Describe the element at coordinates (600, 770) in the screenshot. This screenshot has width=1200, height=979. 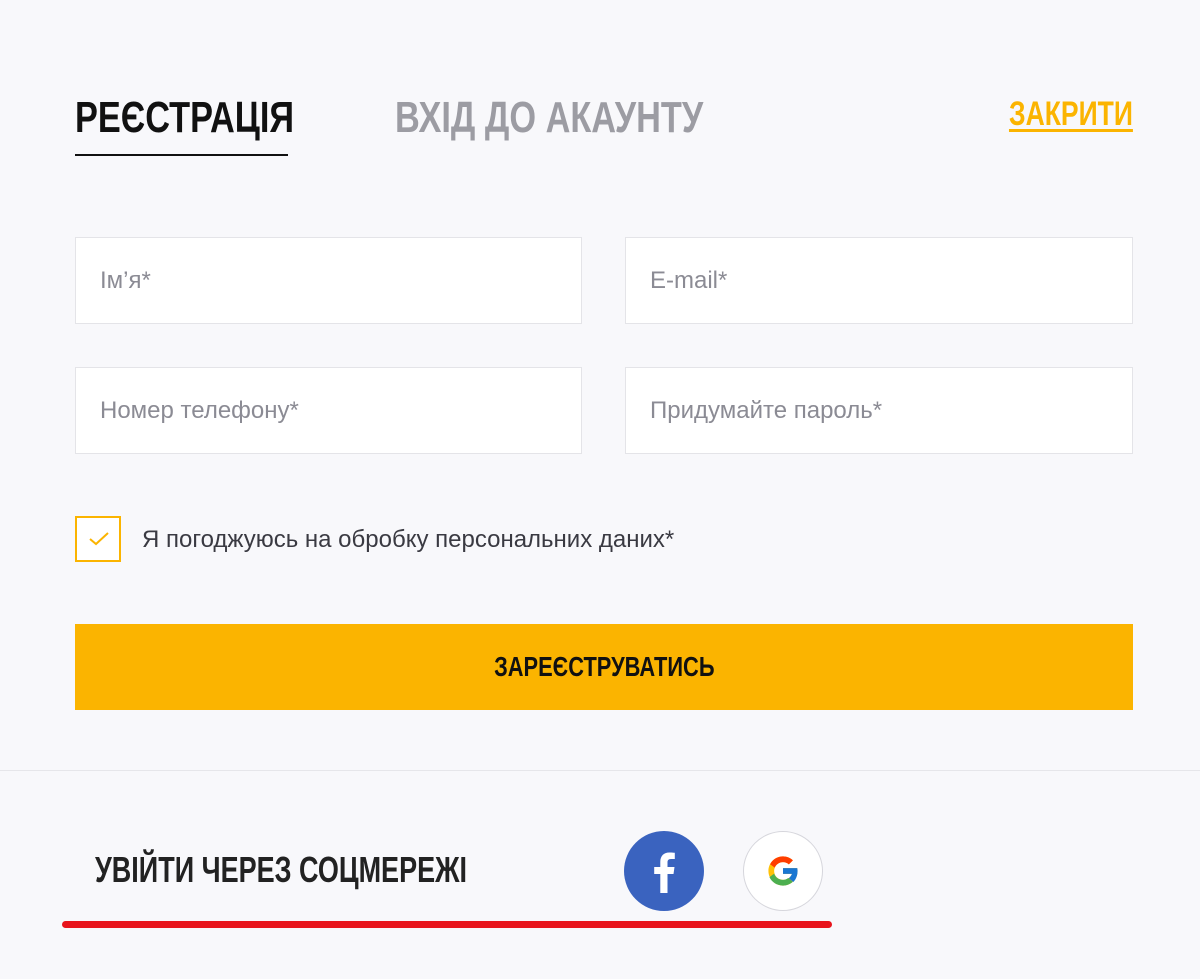
I see `section-divider` at that location.